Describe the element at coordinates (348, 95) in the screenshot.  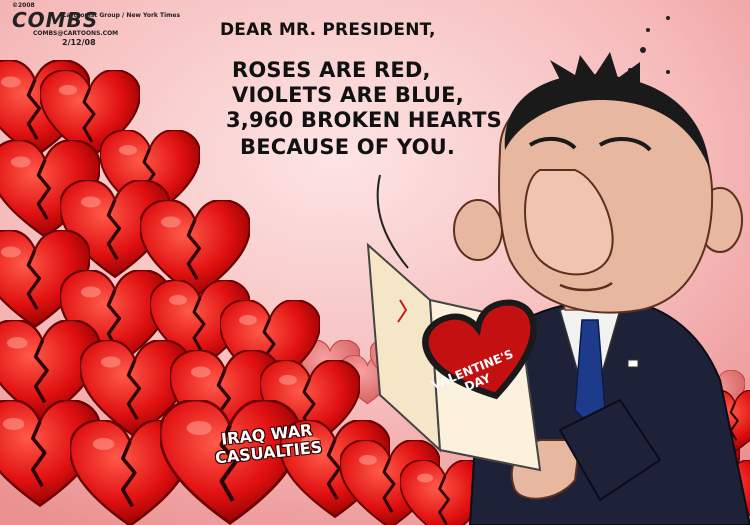
I see `caption-line-2: VIOLETS ARE BLUE,` at that location.